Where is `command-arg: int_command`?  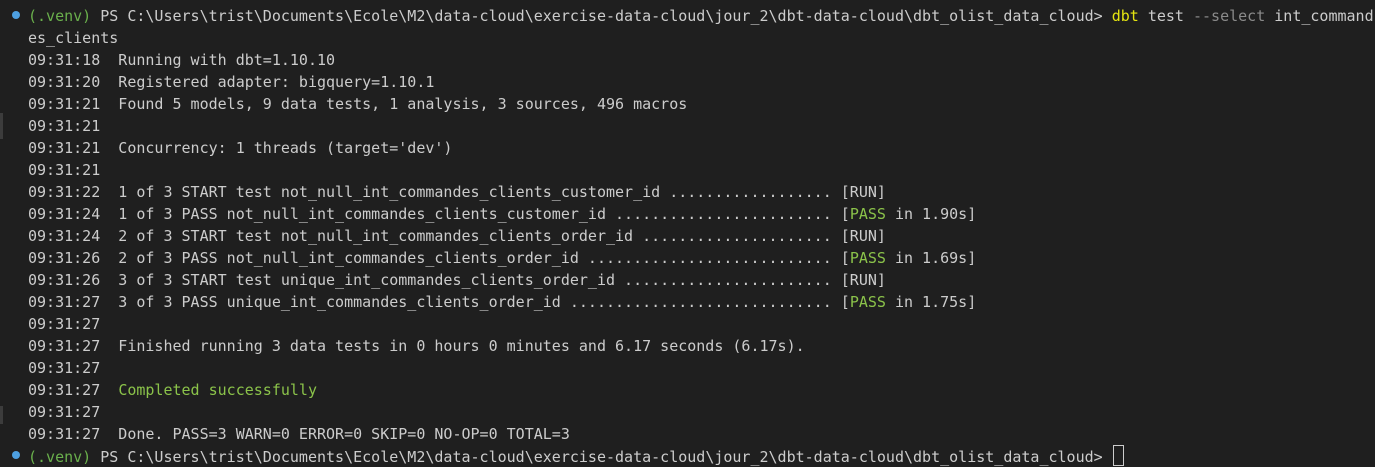 command-arg: int_command is located at coordinates (1319, 16).